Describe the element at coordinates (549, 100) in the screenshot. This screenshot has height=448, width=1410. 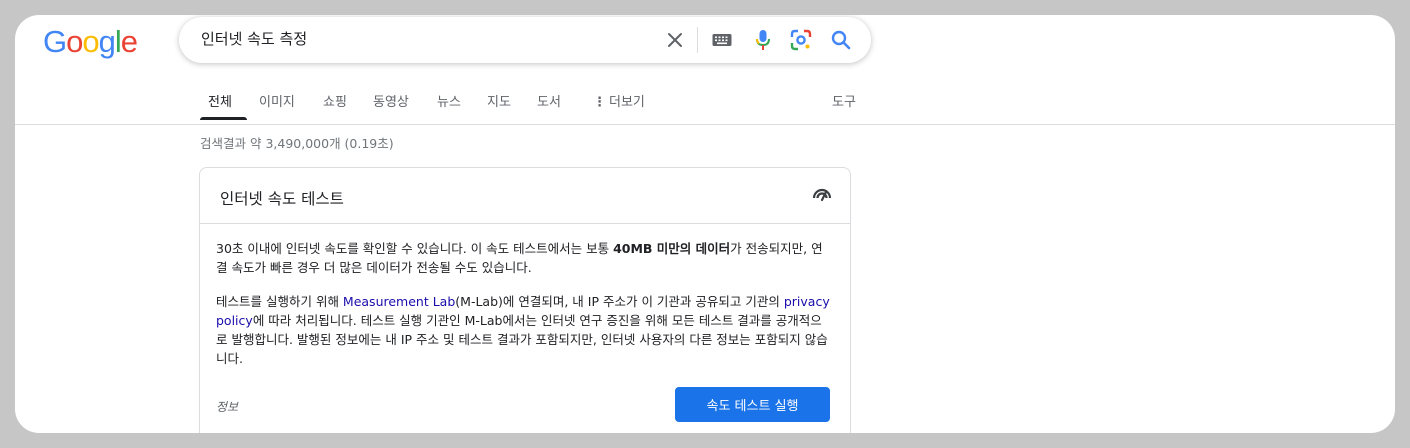
I see `tab-books: 도서` at that location.